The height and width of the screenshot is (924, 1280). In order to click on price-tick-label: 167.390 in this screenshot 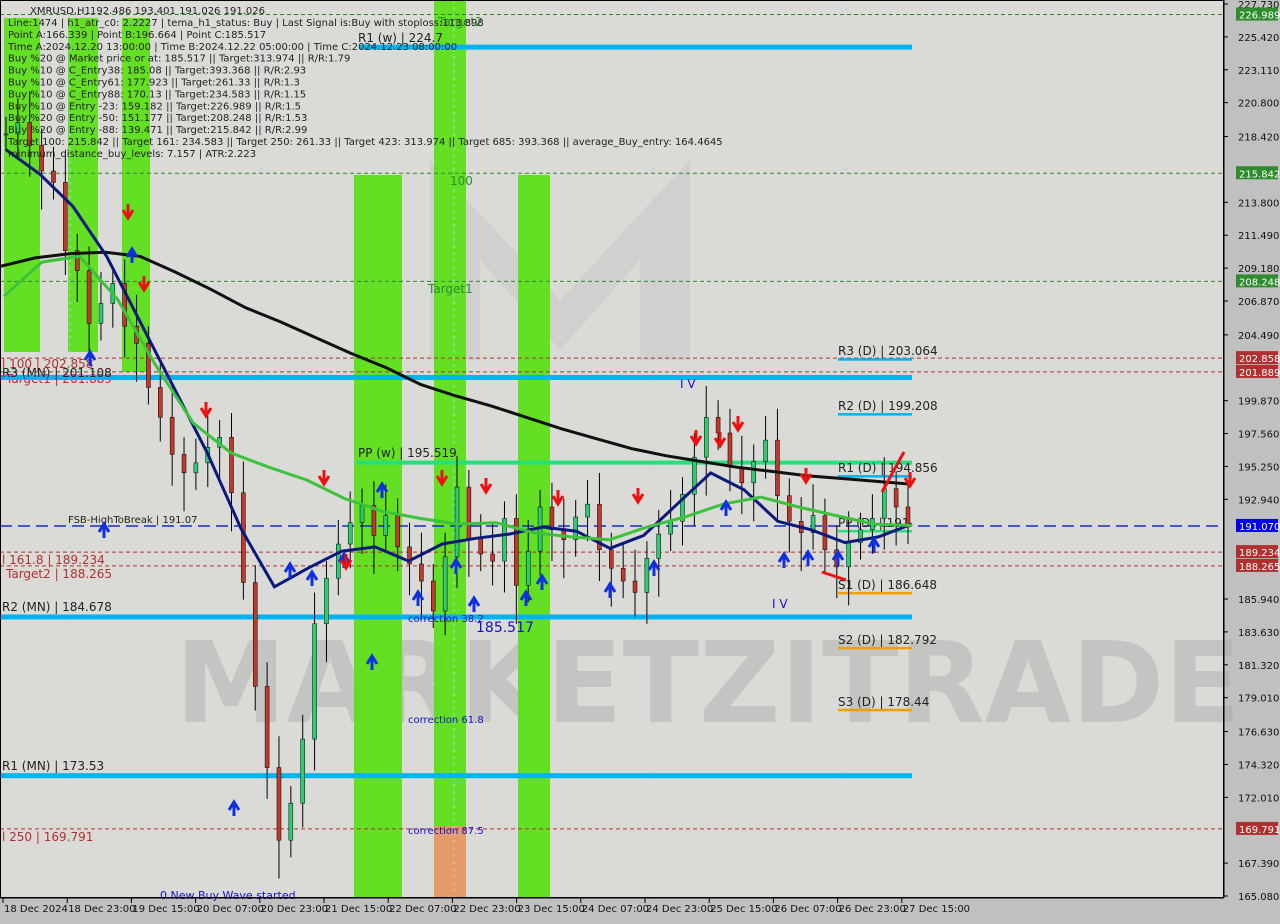, I will do `click(1258, 864)`.